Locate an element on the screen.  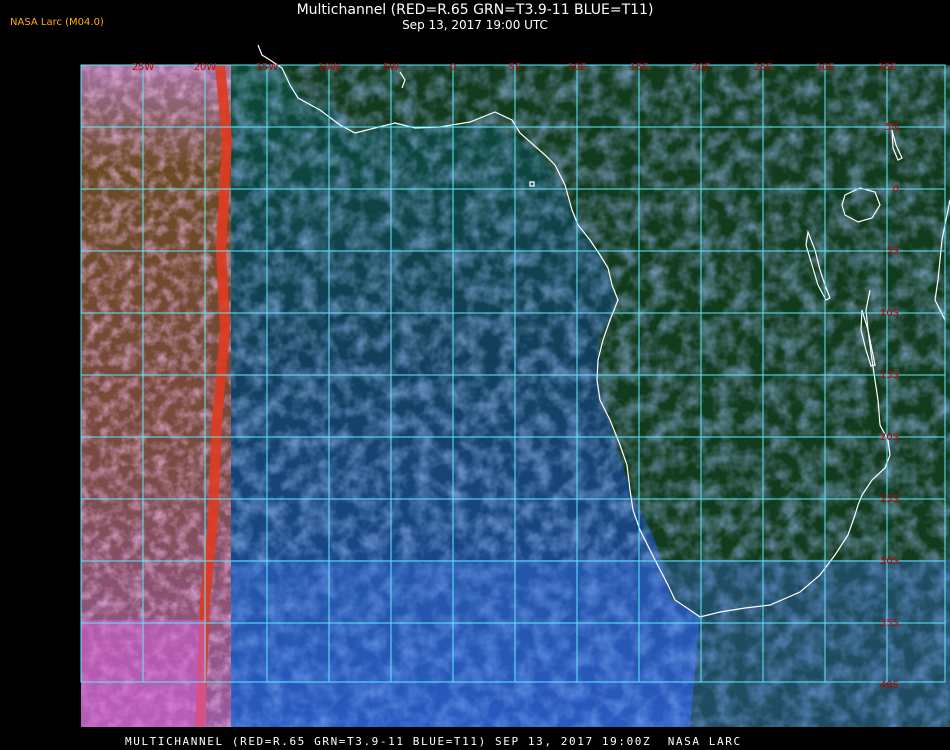
latitude-label: 30S is located at coordinates (889, 561).